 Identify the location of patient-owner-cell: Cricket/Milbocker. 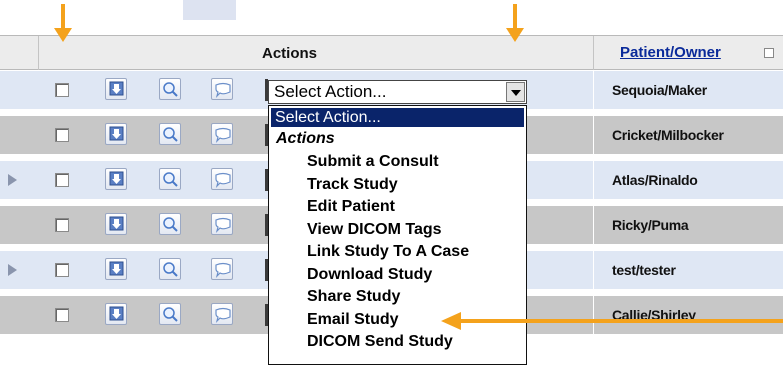
(668, 135).